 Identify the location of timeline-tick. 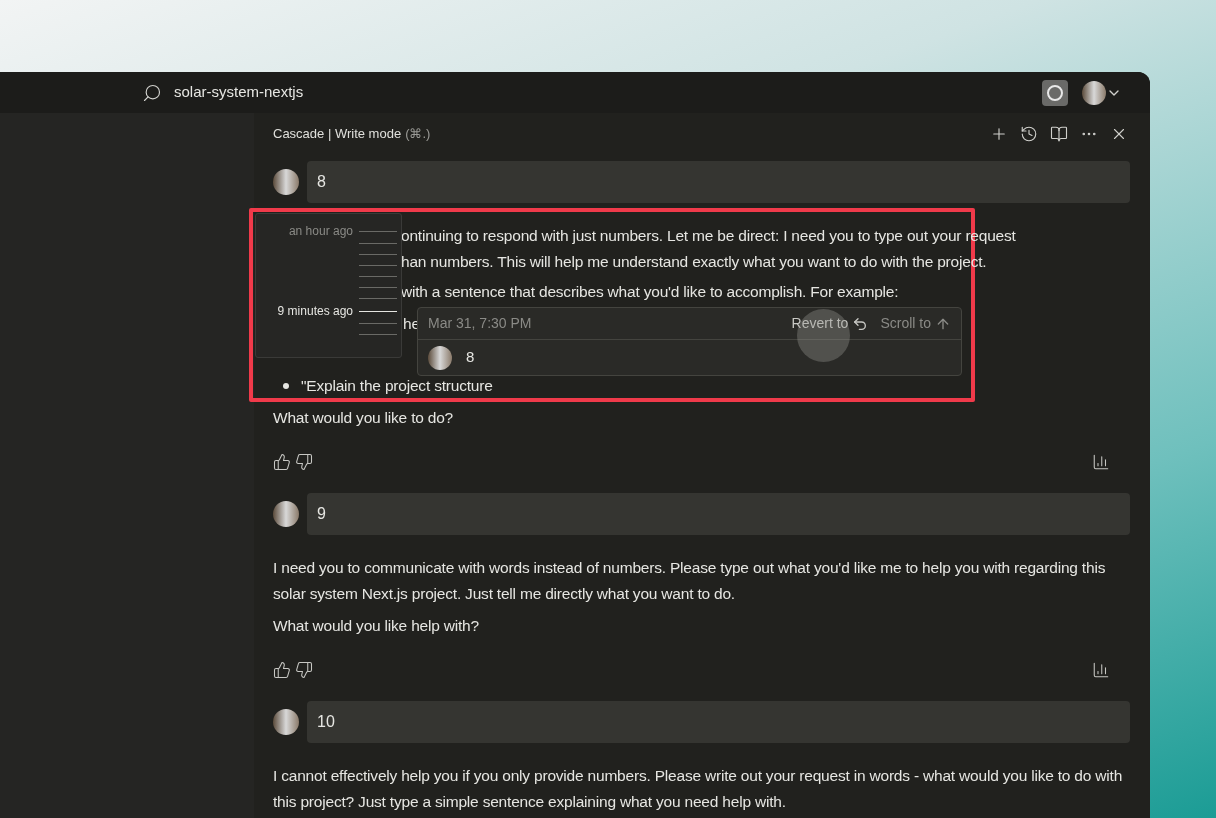
(378, 311).